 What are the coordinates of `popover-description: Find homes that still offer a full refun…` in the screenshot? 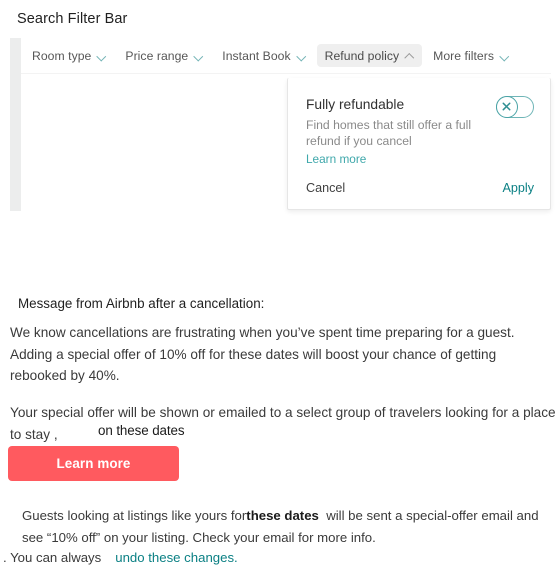 It's located at (389, 133).